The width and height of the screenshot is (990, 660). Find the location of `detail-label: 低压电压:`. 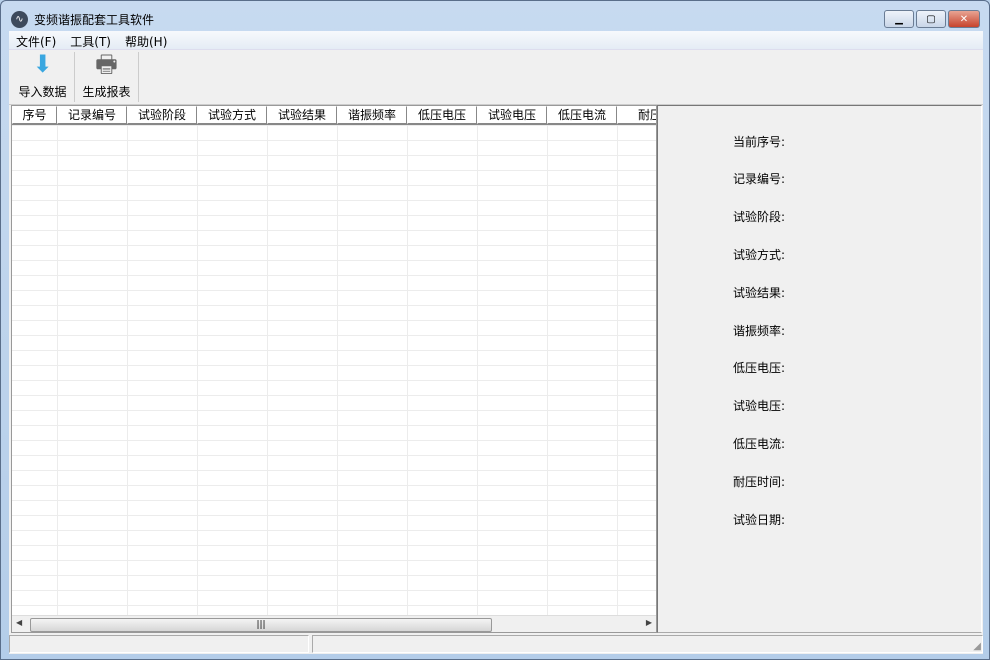

detail-label: 低压电压: is located at coordinates (759, 368).